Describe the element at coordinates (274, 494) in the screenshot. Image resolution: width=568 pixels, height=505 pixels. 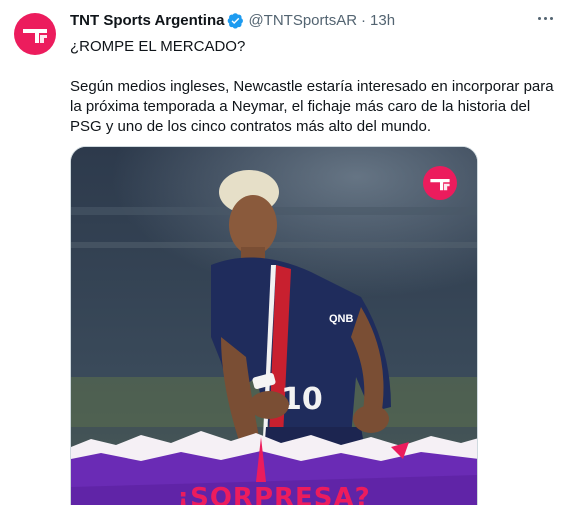
I see `media-headline: ¡SORPRESA?` at that location.